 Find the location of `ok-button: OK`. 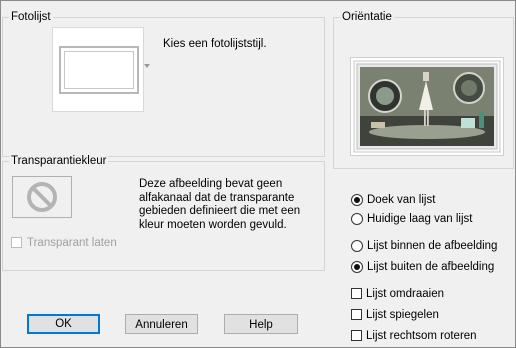

ok-button: OK is located at coordinates (63, 324).